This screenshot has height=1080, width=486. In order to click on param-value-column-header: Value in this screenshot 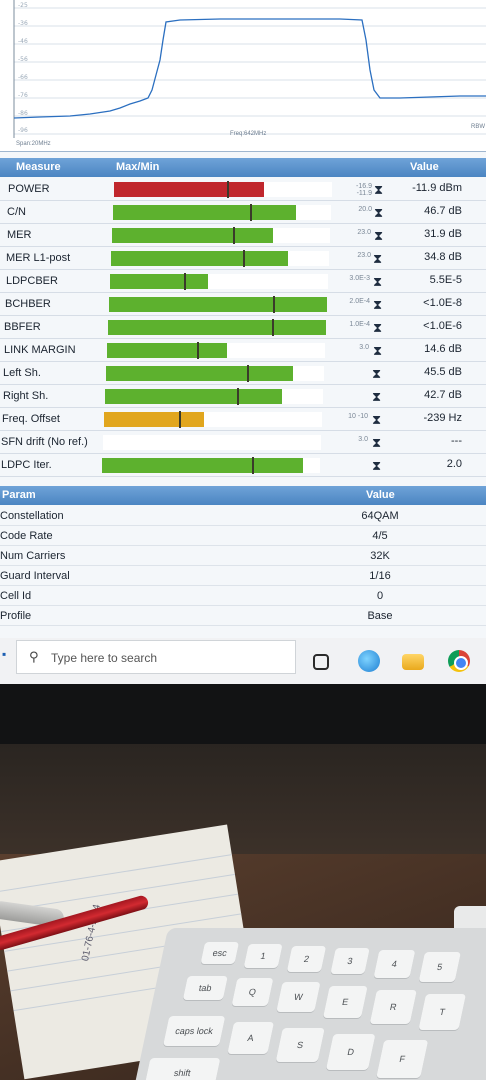, I will do `click(380, 495)`.